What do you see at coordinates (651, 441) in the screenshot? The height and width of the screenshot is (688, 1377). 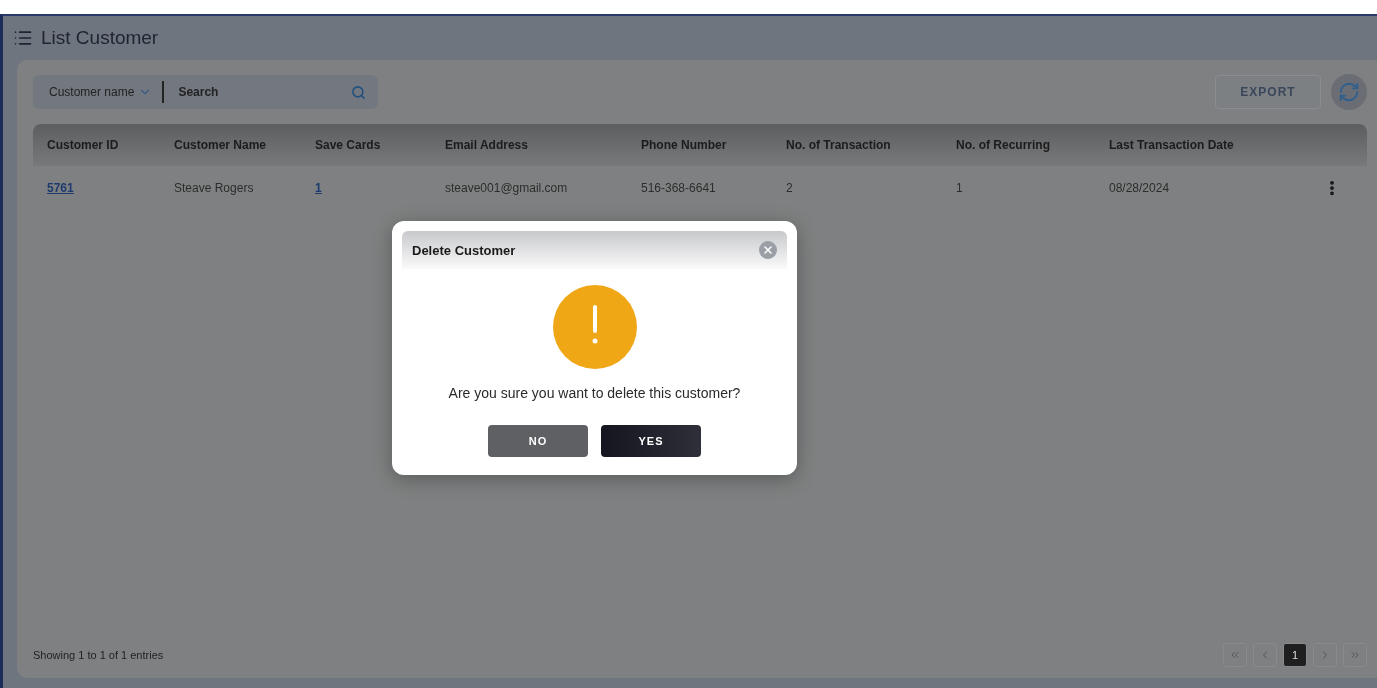 I see `confirm-button: YES` at bounding box center [651, 441].